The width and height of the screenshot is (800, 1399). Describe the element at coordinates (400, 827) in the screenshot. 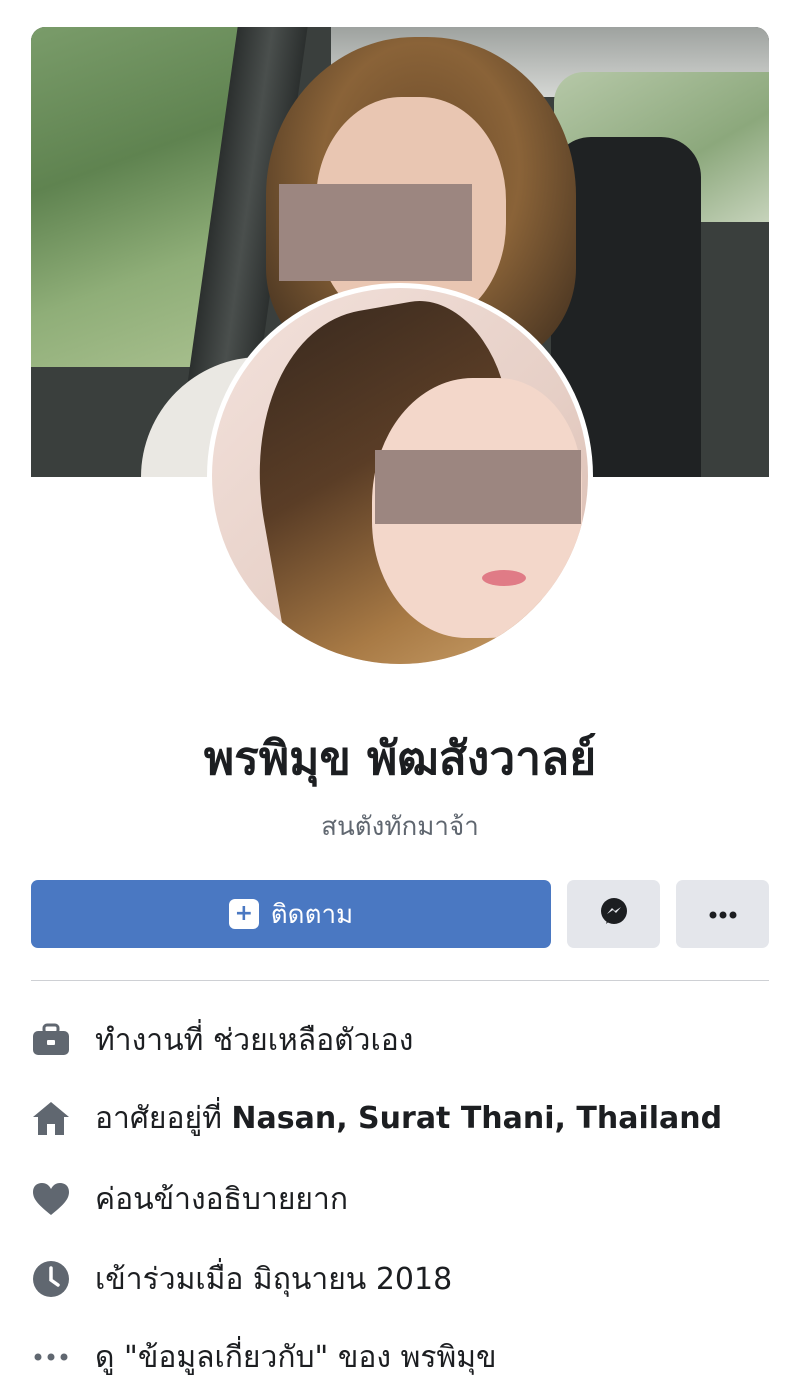

I see `profile-bio: สนตังทักมาจ้า` at that location.